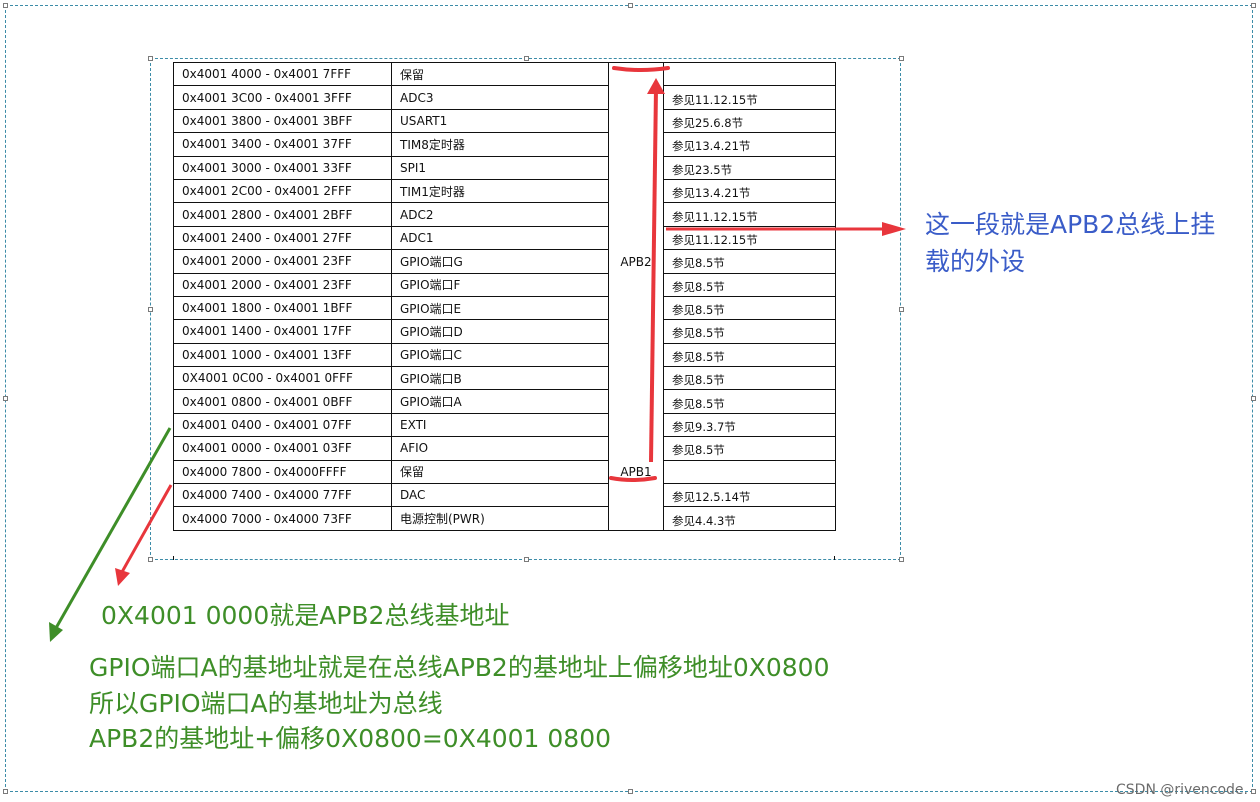 Image resolution: width=1260 pixels, height=802 pixels. I want to click on apb2-range-arrow, so click(653, 275).